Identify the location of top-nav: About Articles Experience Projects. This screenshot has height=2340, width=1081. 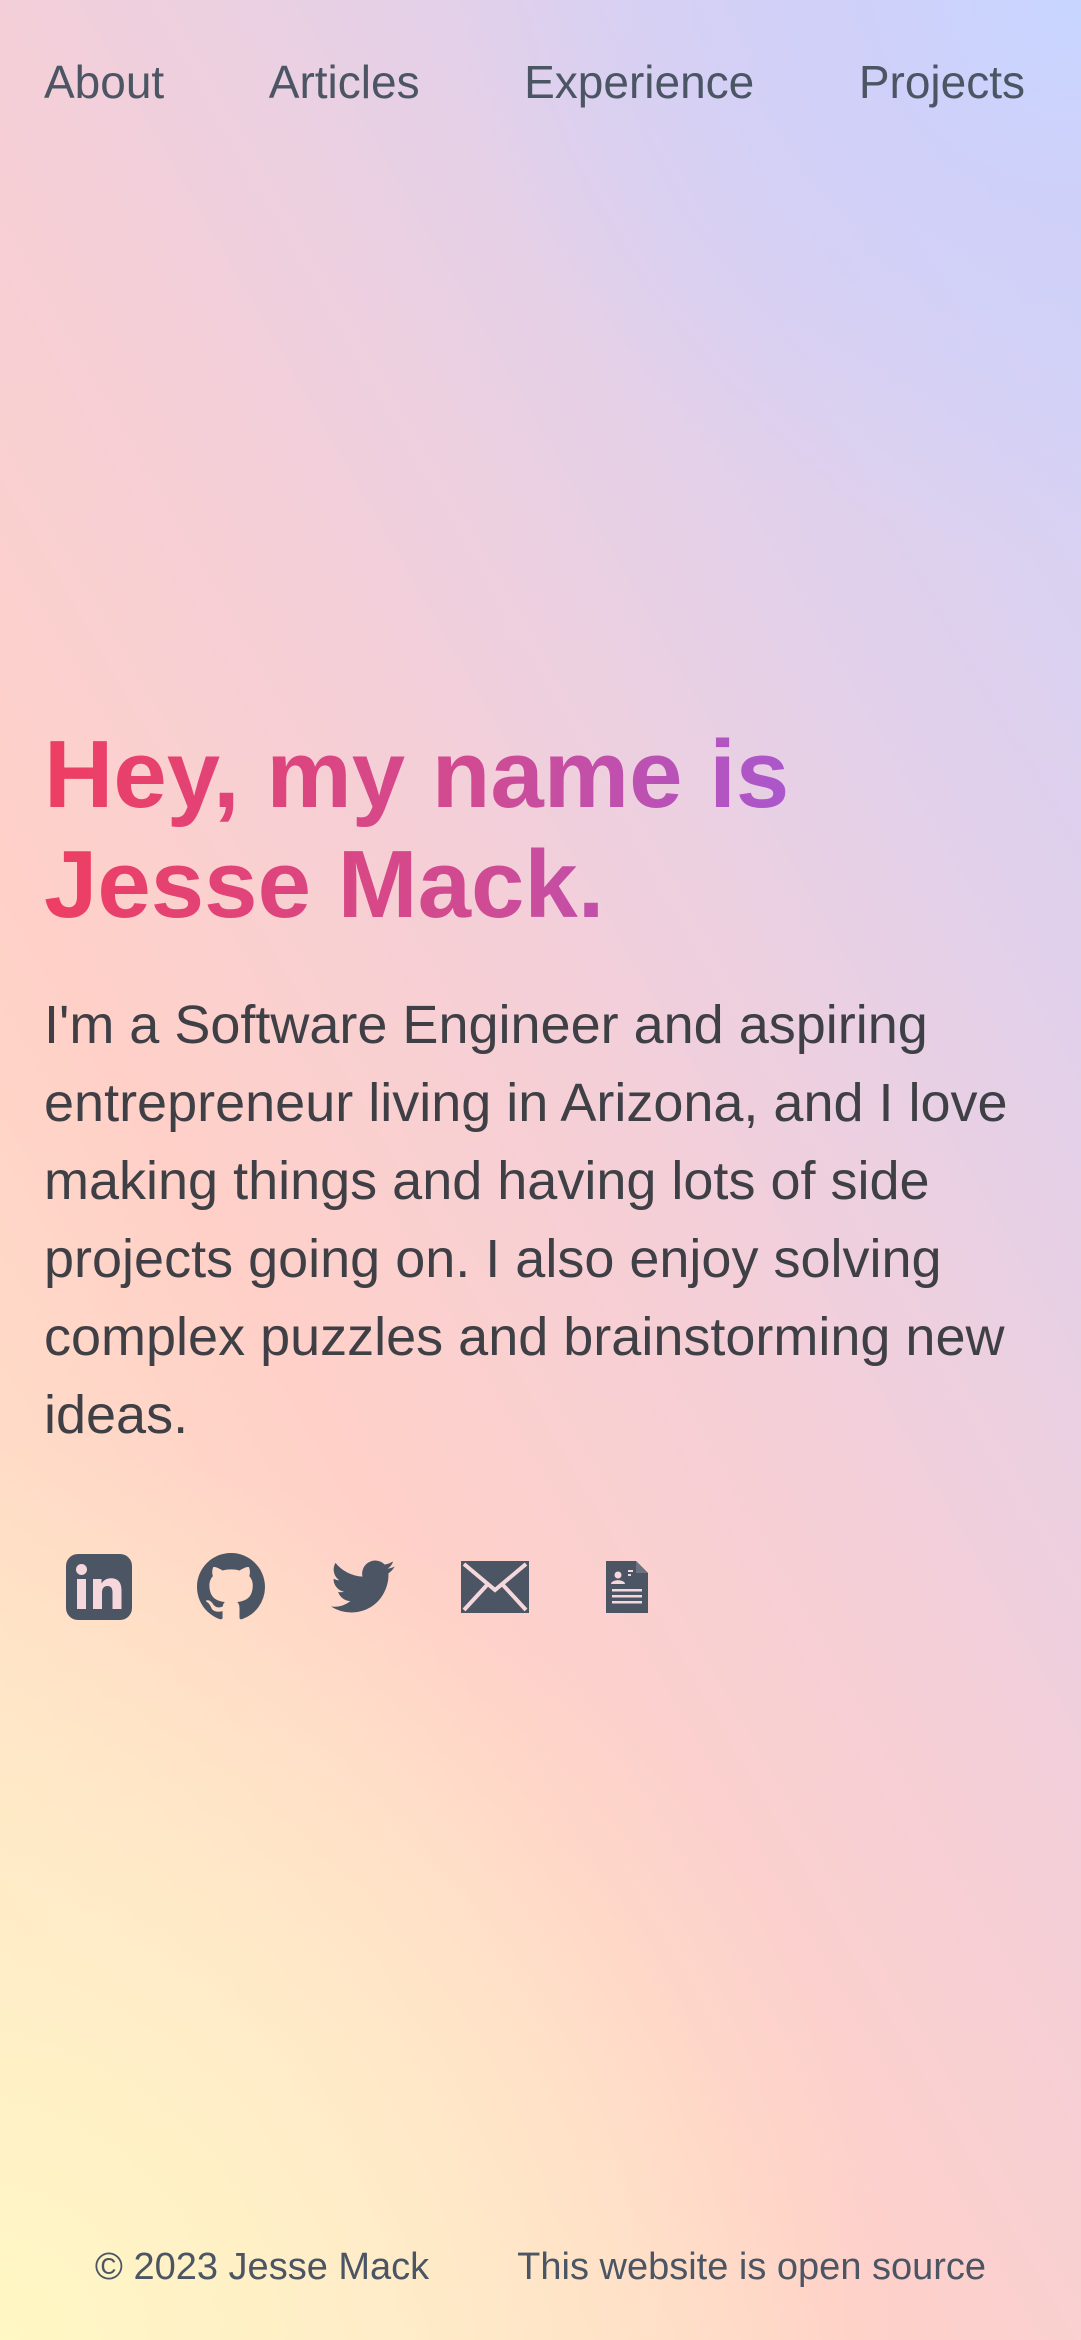
(534, 82).